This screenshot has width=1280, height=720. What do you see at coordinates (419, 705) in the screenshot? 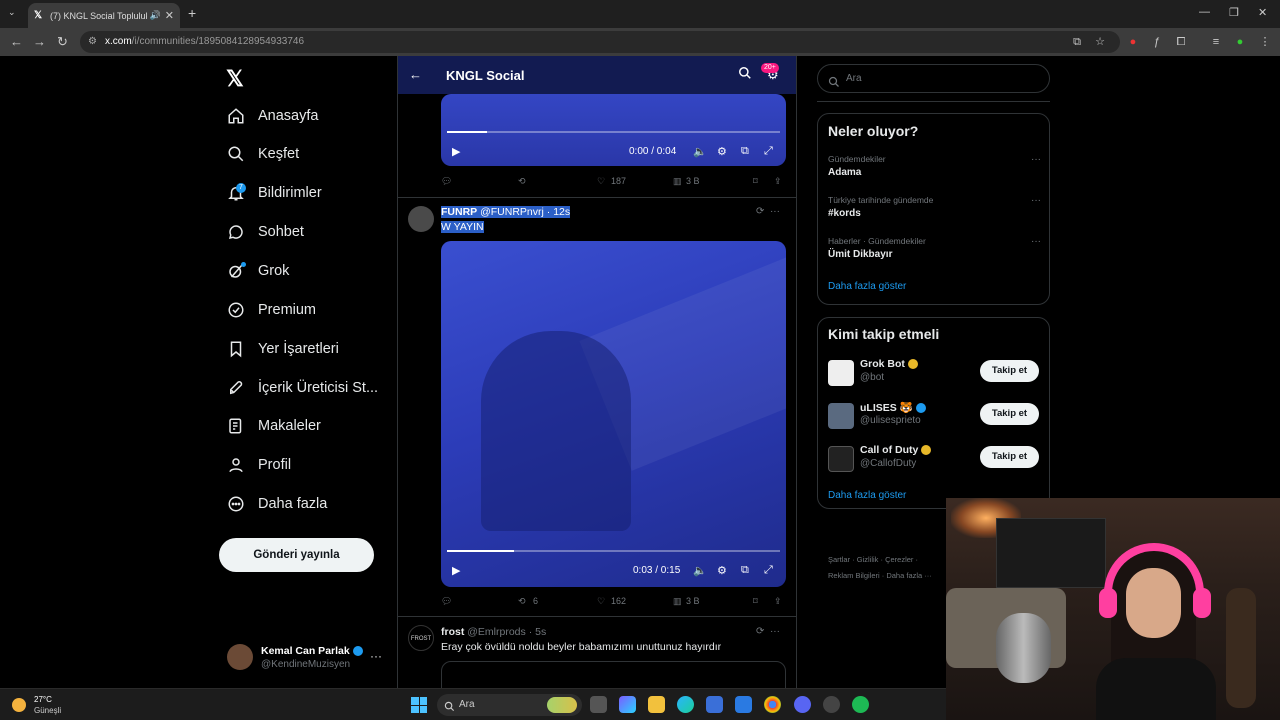
I see `windows-start-icon` at bounding box center [419, 705].